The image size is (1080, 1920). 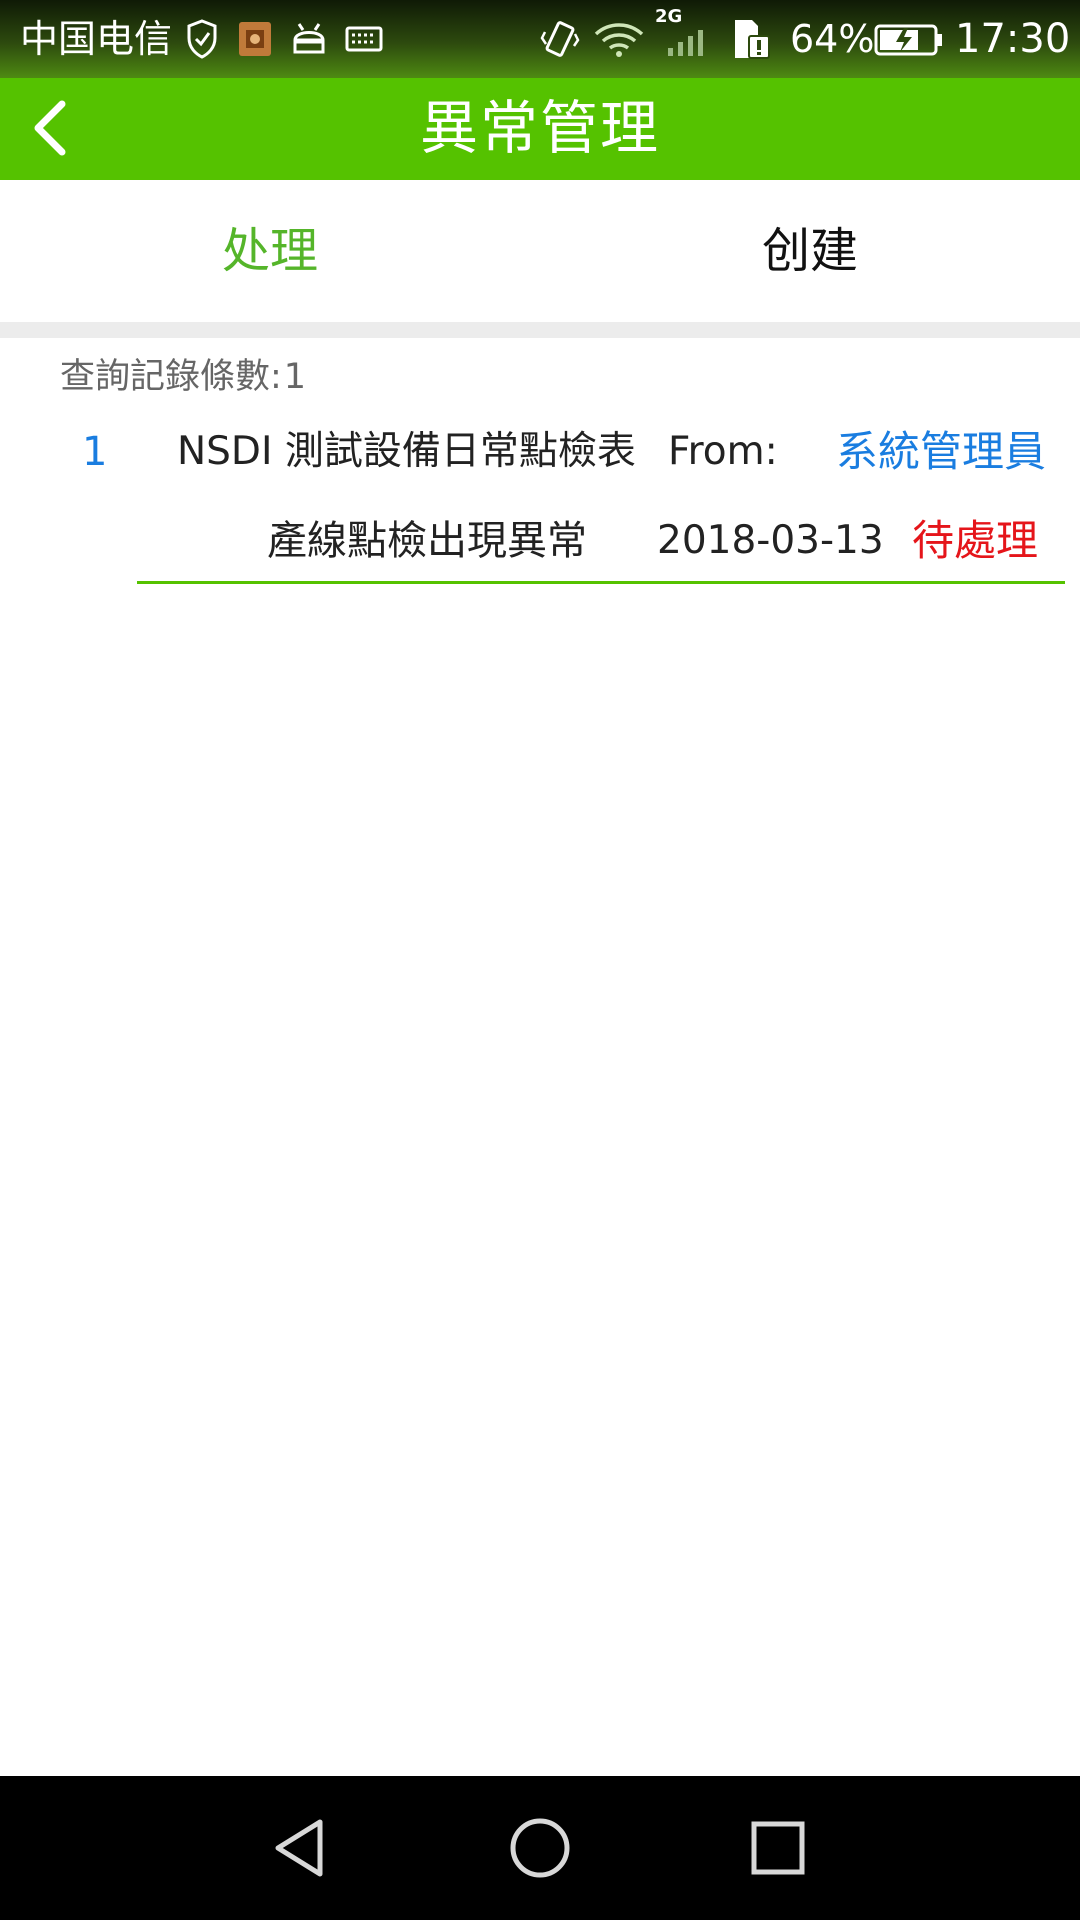 I want to click on item-status-badge: 待處理, so click(x=974, y=540).